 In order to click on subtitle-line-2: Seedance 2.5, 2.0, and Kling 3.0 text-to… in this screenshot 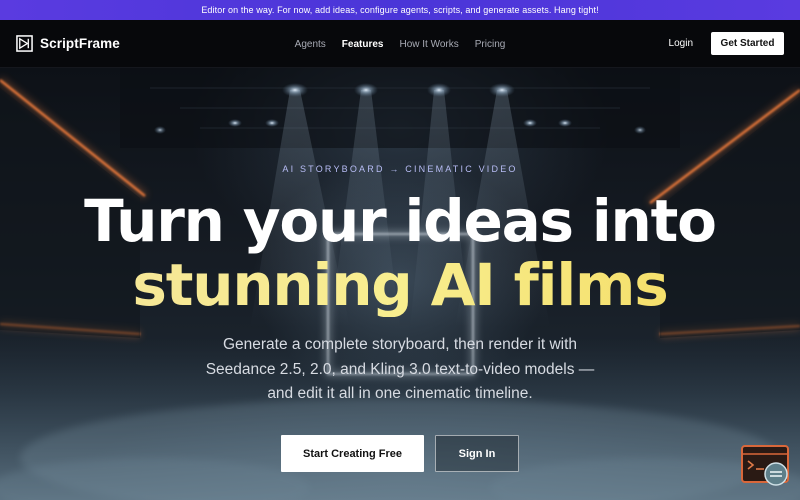, I will do `click(400, 369)`.